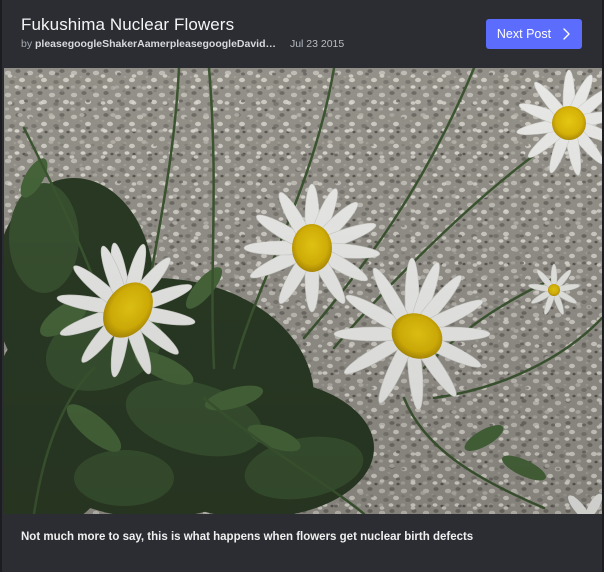  What do you see at coordinates (317, 44) in the screenshot?
I see `post-date: Jul 23 2015` at bounding box center [317, 44].